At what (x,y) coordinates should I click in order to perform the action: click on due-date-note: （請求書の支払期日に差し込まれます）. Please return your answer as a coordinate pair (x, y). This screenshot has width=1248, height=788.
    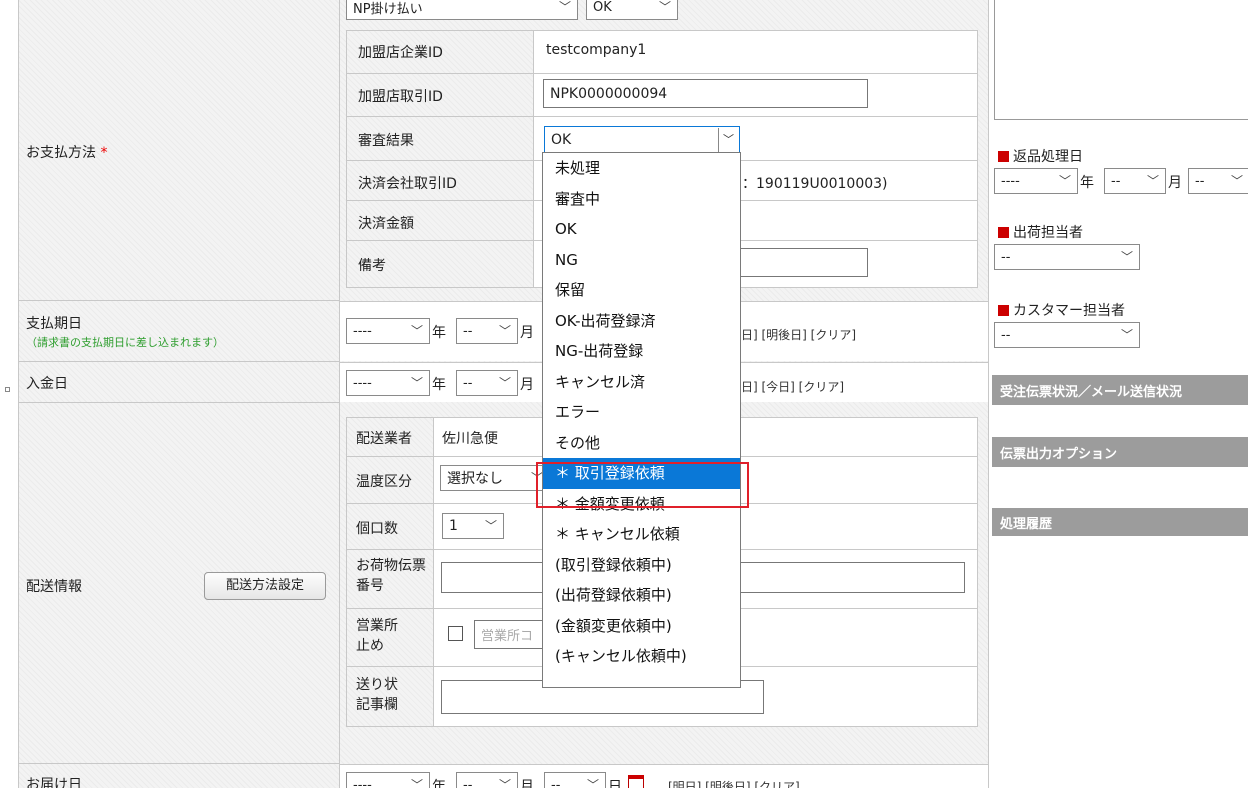
    Looking at the image, I should click on (125, 342).